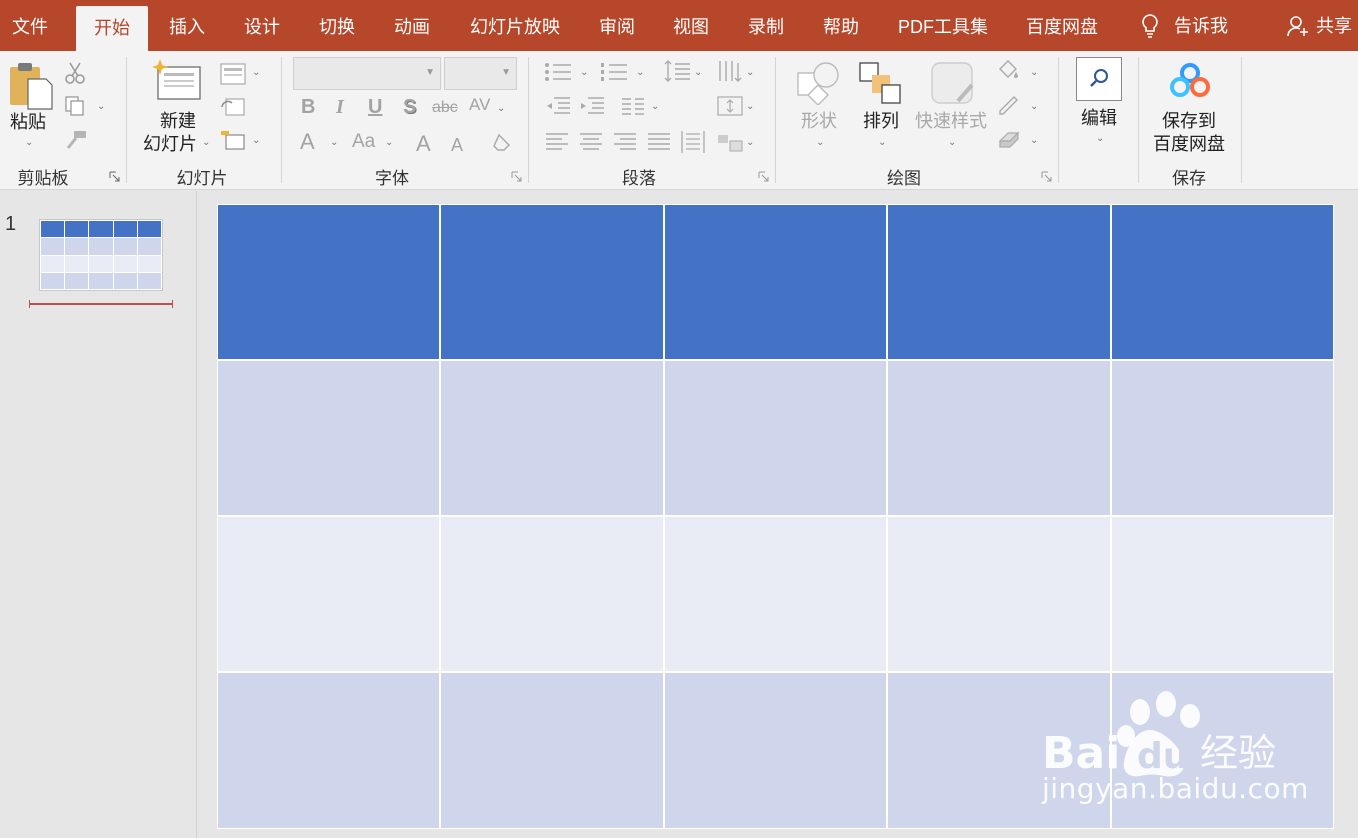  What do you see at coordinates (187, 25) in the screenshot?
I see `tab-insert: 插入` at bounding box center [187, 25].